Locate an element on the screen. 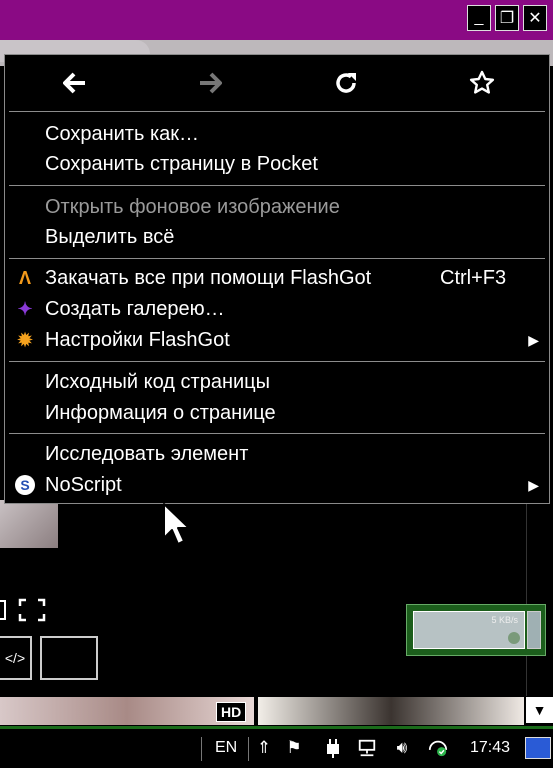 This screenshot has width=553, height=768. scroll-down-icon: ▼ is located at coordinates (539, 710).